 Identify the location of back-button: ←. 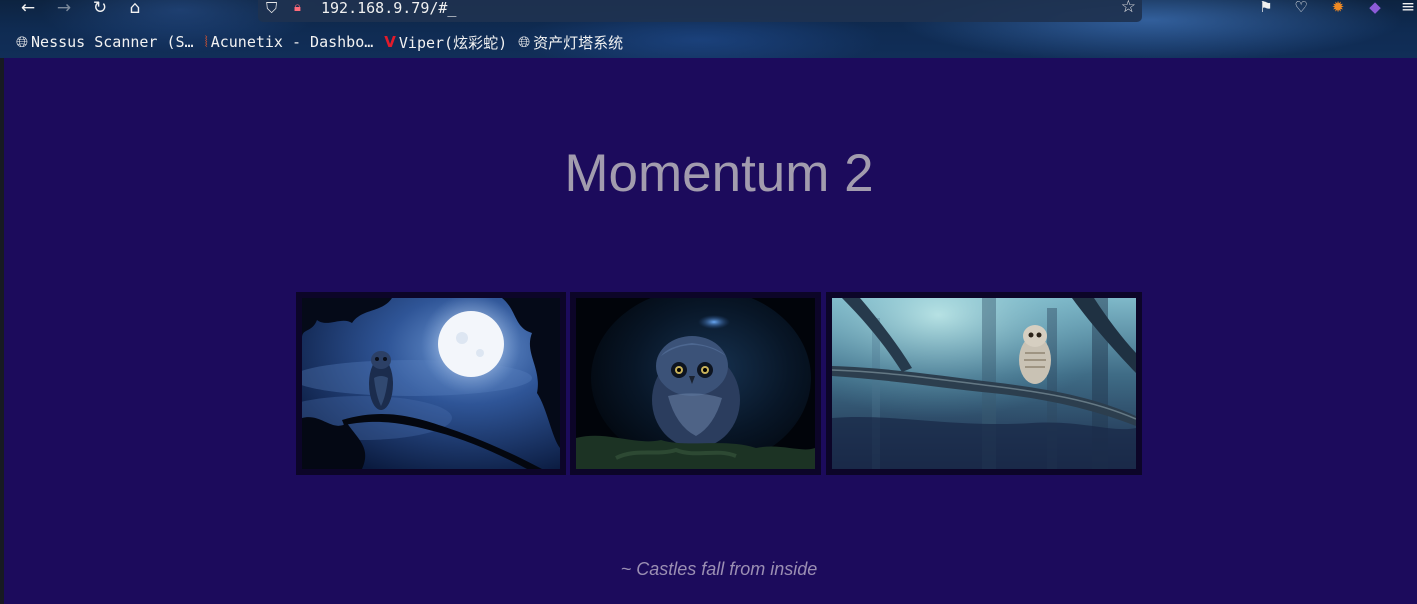
(28, 9).